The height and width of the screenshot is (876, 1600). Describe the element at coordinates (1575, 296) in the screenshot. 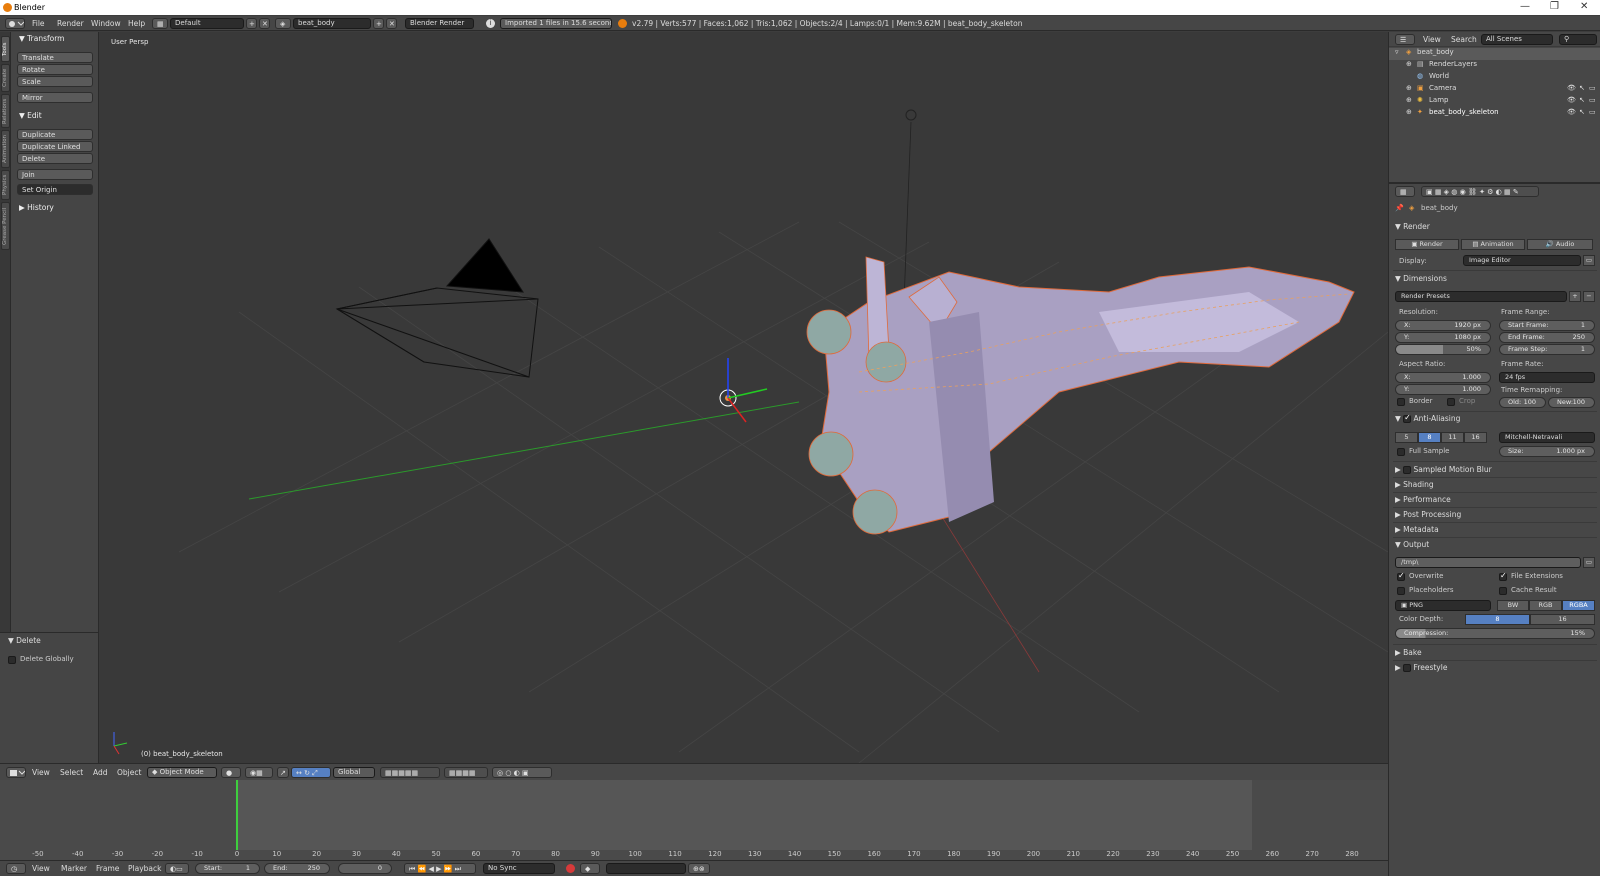

I see `add-preset-icon: +` at that location.